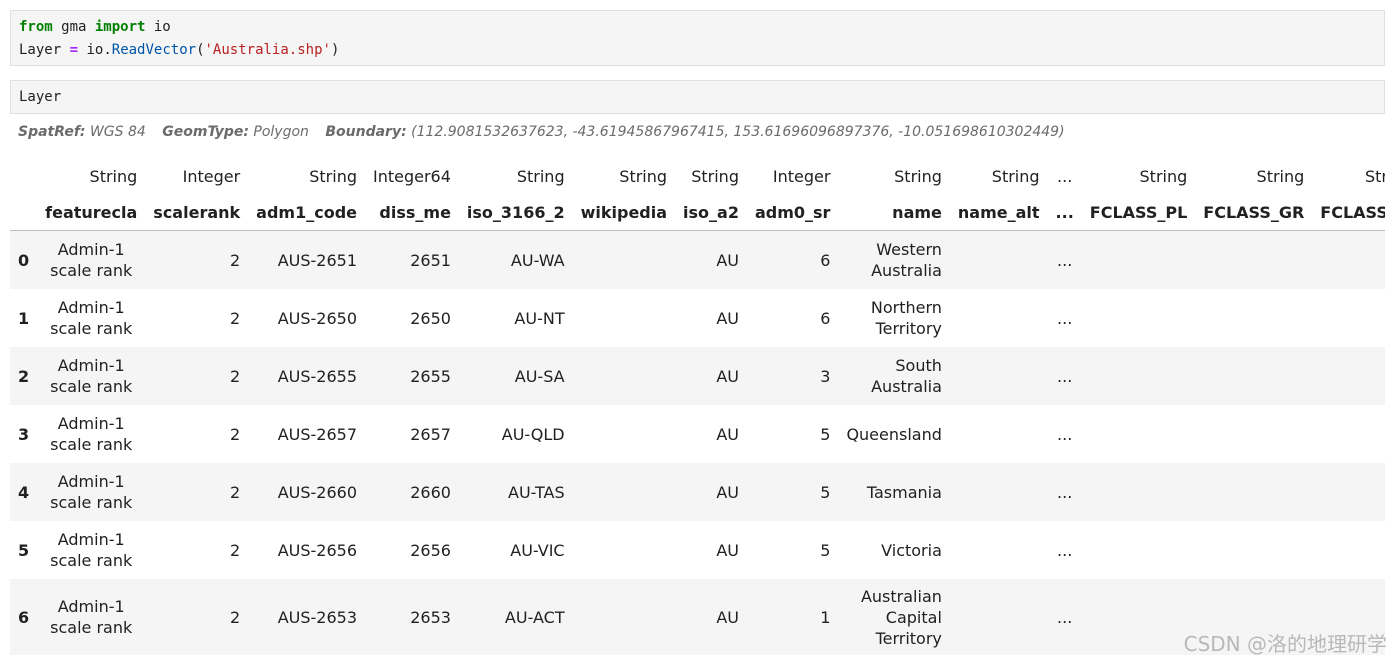 The height and width of the screenshot is (665, 1395). What do you see at coordinates (908, 328) in the screenshot?
I see `cell-line: Territory` at bounding box center [908, 328].